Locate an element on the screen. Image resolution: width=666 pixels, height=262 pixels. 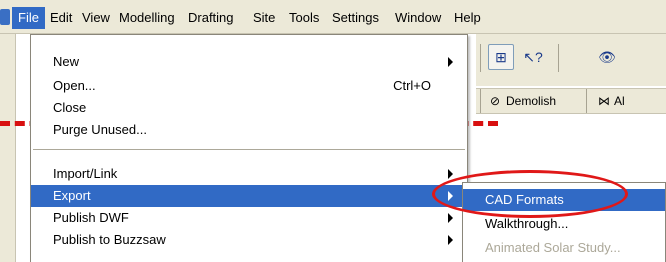
red-circle-annotation is located at coordinates (530, 194).